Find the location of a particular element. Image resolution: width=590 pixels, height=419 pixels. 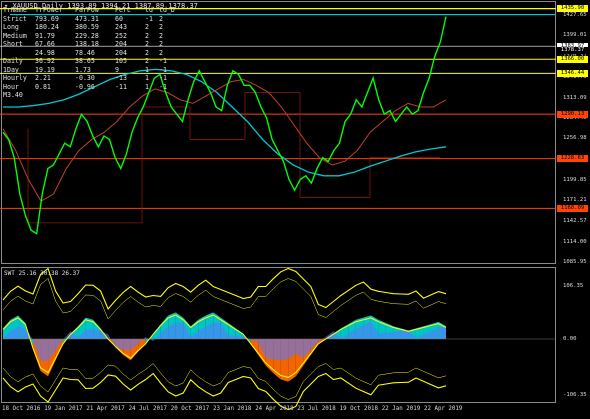

price-tick-label: 1427.65 is located at coordinates (575, 14).